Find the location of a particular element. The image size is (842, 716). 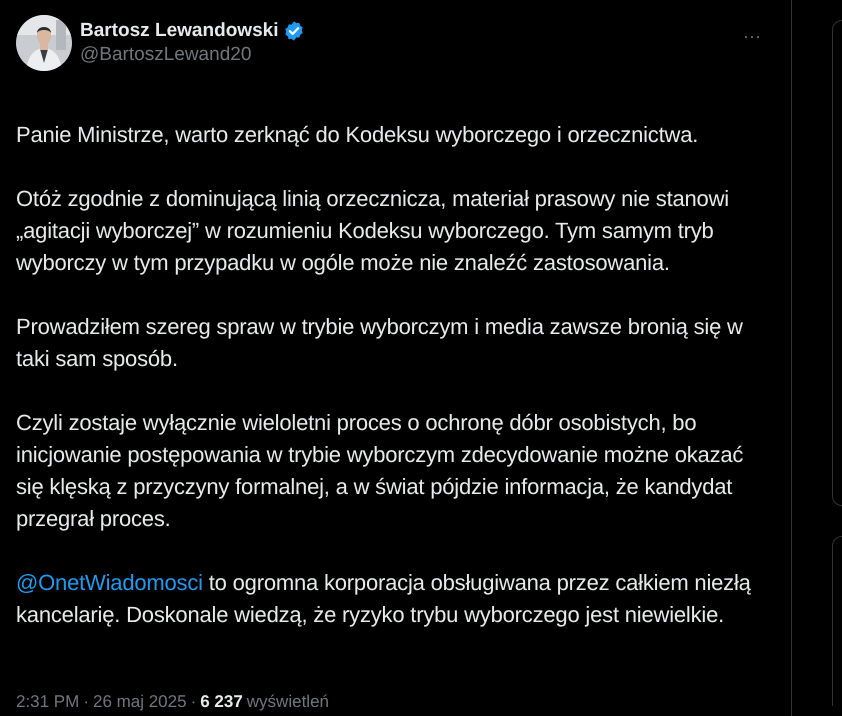

post-paragraph: Otóż zgodnie z dominującą linią orzecznicza, materiał prasowy nie stanowi „agitacji wyborczej” w rozumieniu Kodeksu wyborczego. Tym samym tryb wyborczy w tym przypadku w ogóle może nie znaleźć zastosowania. is located at coordinates (373, 231).